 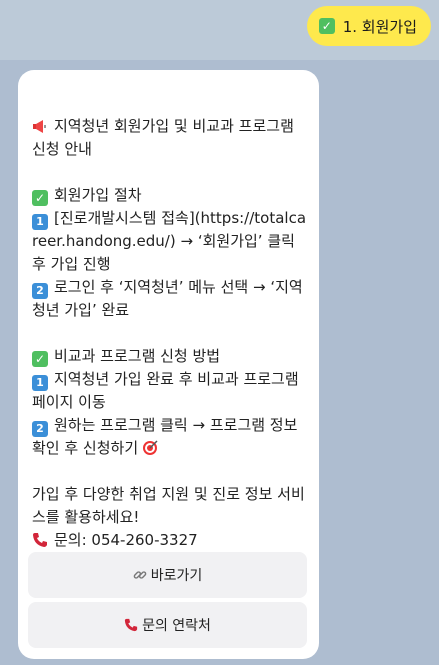 What do you see at coordinates (170, 195) in the screenshot?
I see `signup-heading-line: ✓ 회원가입 절차` at bounding box center [170, 195].